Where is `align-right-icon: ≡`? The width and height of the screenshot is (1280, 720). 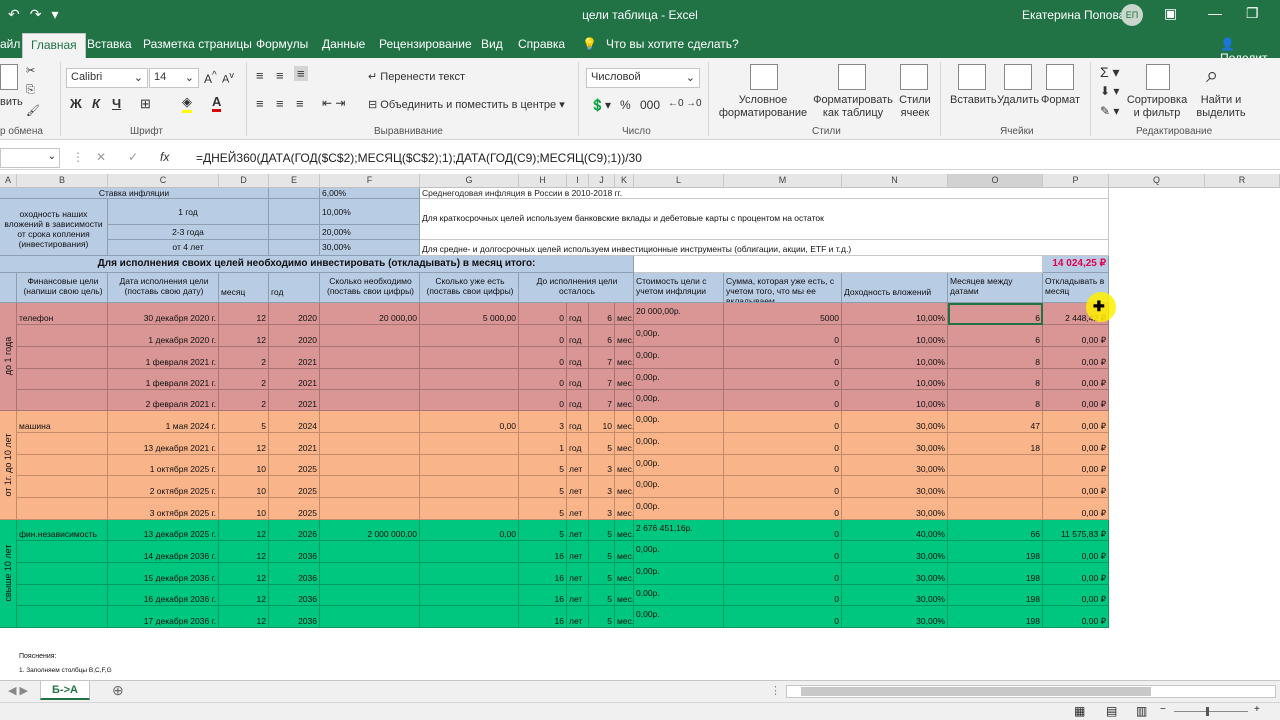
align-right-icon: ≡ is located at coordinates (300, 103).